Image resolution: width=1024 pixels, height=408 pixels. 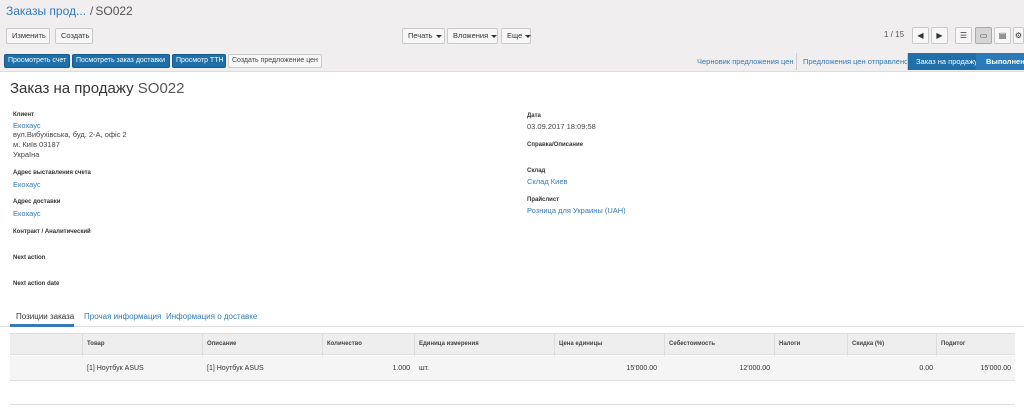 What do you see at coordinates (122, 316) in the screenshot?
I see `tab-other-info: Прочая информация` at bounding box center [122, 316].